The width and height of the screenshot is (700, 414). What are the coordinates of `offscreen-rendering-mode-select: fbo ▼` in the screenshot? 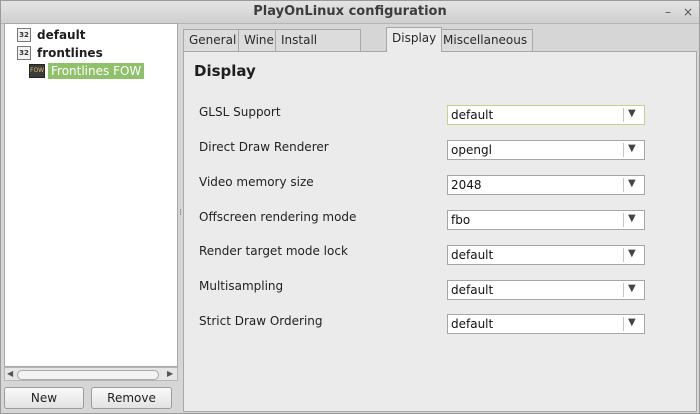 It's located at (546, 220).